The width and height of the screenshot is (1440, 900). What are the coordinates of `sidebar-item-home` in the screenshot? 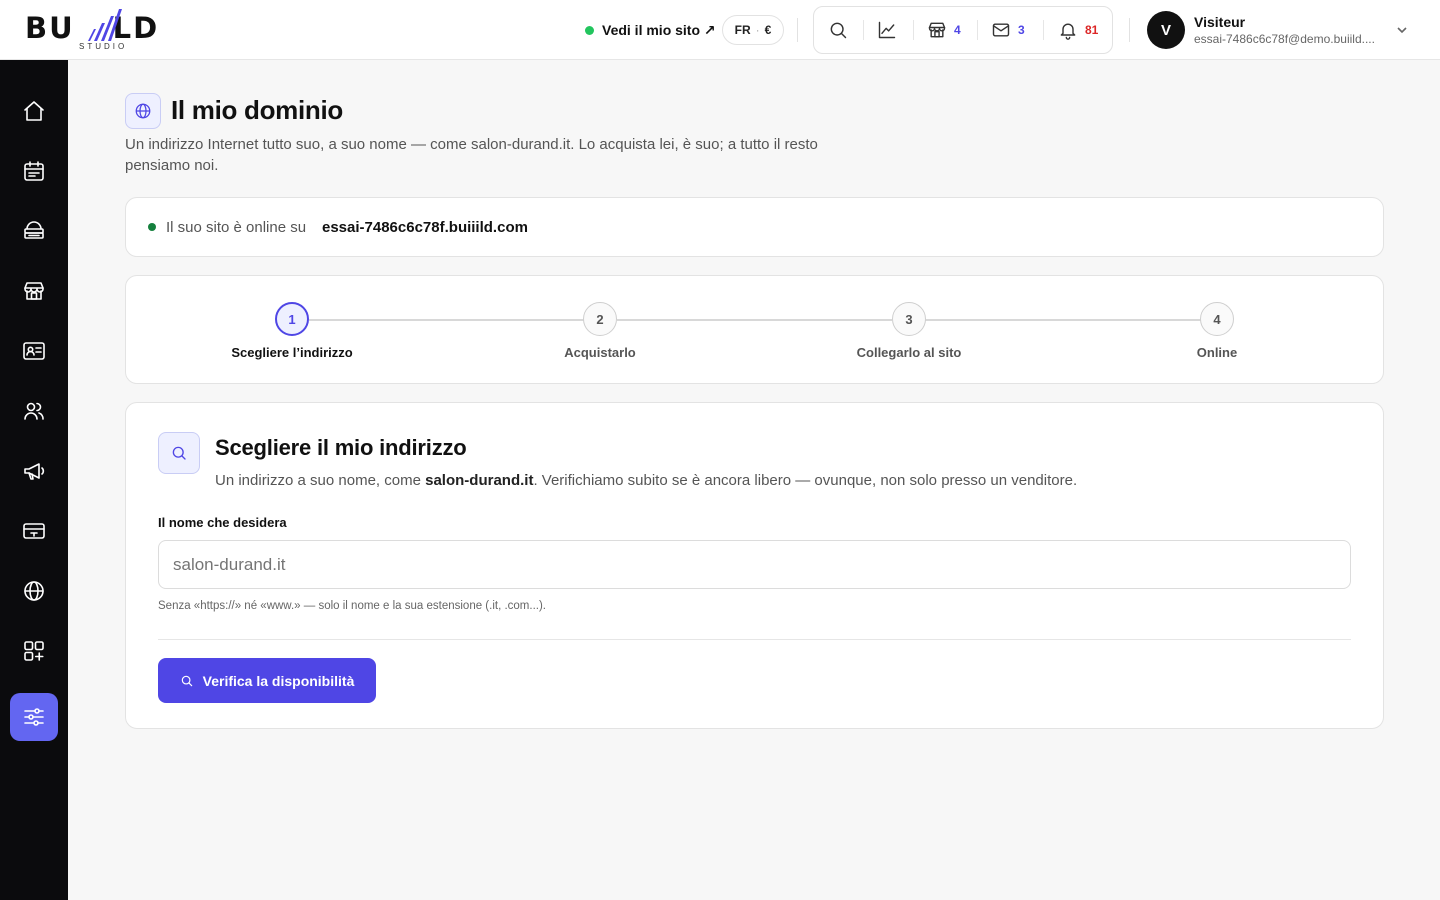 It's located at (34, 111).